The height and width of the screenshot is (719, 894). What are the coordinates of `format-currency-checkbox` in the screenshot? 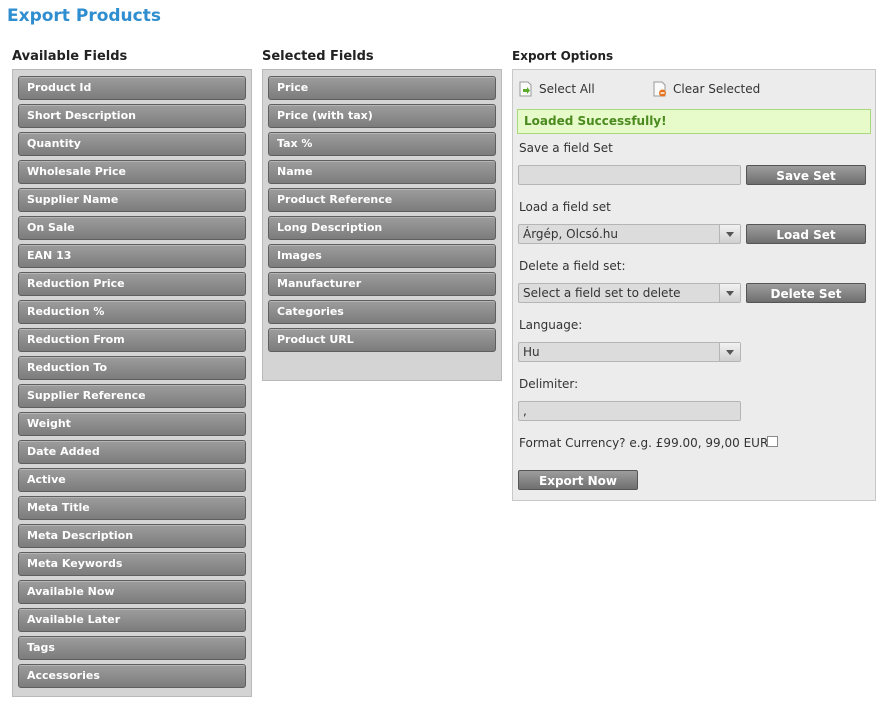 It's located at (772, 441).